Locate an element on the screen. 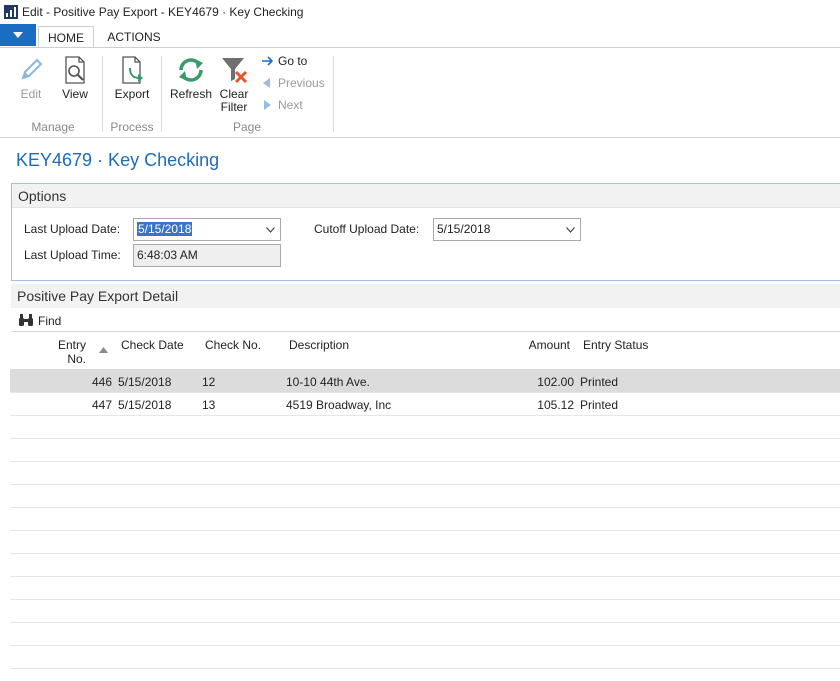 The height and width of the screenshot is (681, 840). group-label-page: Page is located at coordinates (247, 127).